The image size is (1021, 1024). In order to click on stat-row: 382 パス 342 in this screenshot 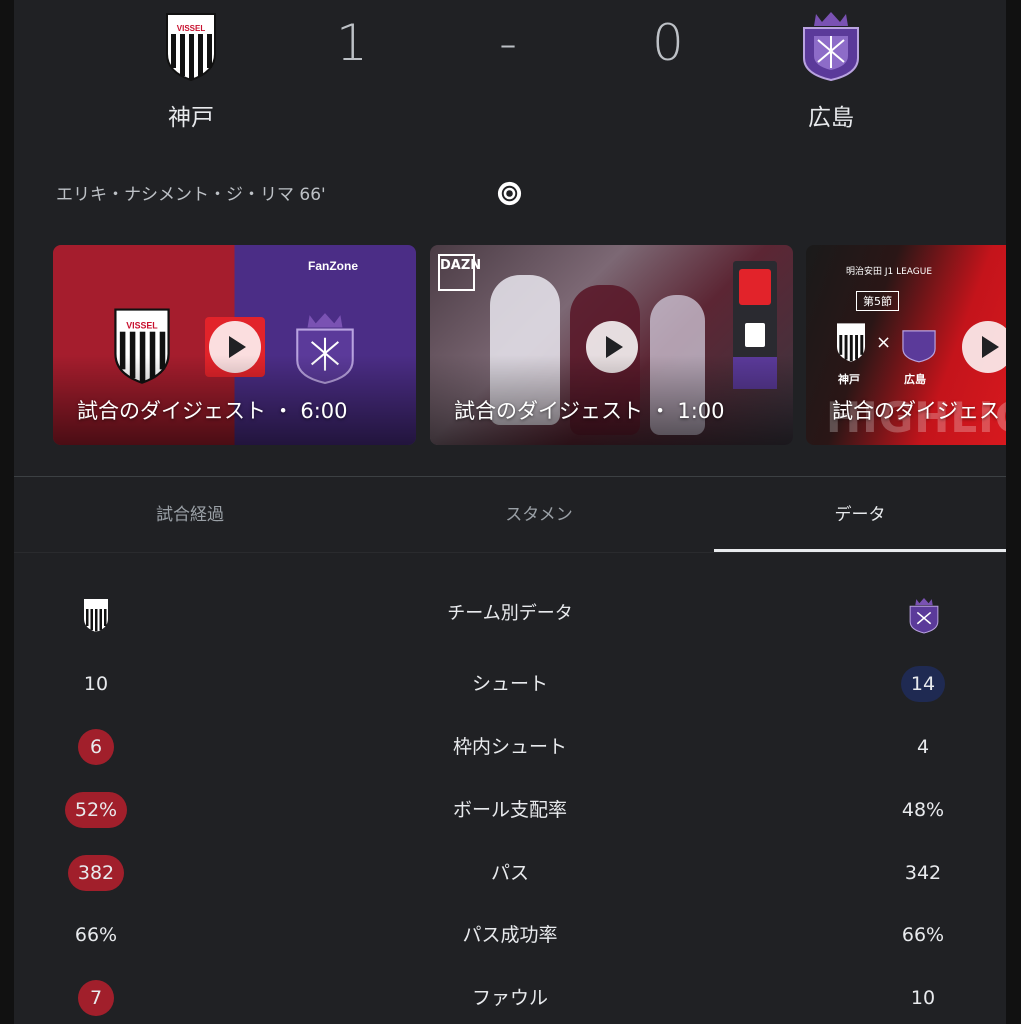, I will do `click(510, 877)`.